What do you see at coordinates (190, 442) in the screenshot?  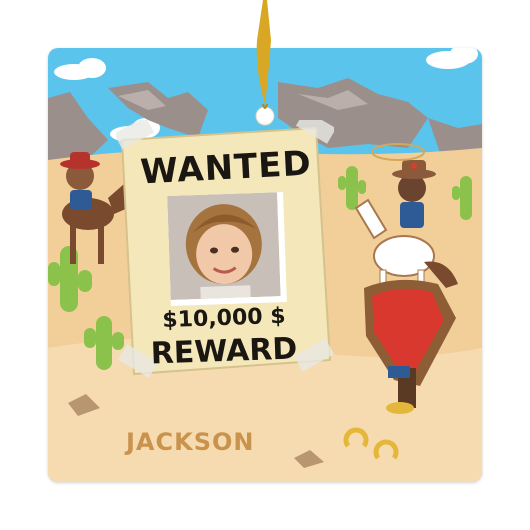 I see `personalized-name: JACKSON` at bounding box center [190, 442].